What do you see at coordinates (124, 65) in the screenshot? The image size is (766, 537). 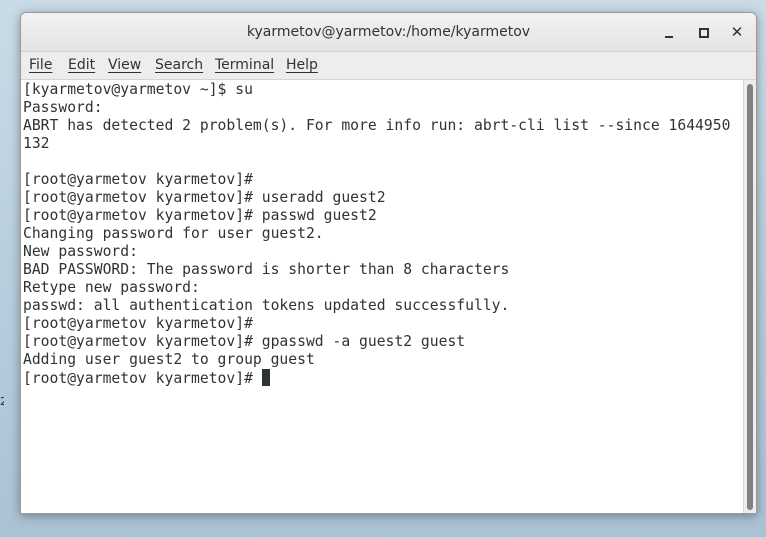 I see `menu-view: View` at bounding box center [124, 65].